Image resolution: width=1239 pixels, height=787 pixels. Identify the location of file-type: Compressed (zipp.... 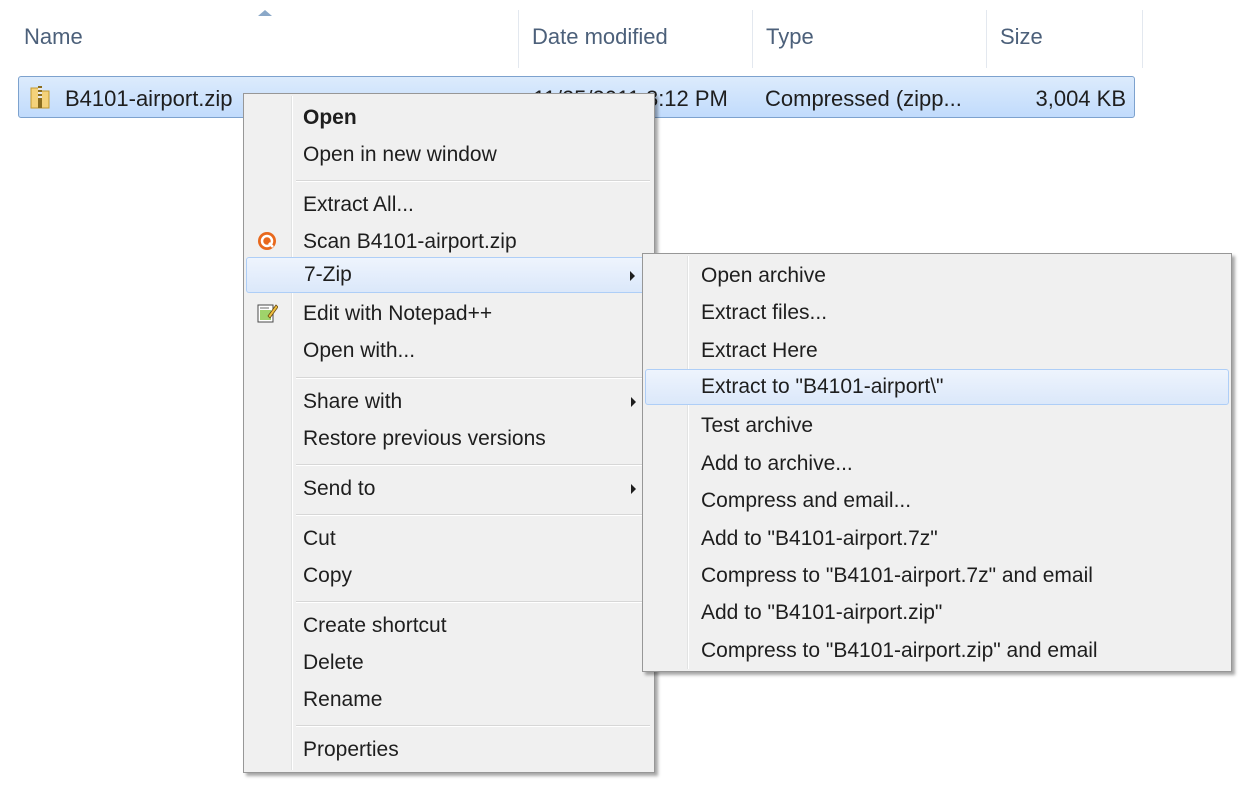
(863, 98).